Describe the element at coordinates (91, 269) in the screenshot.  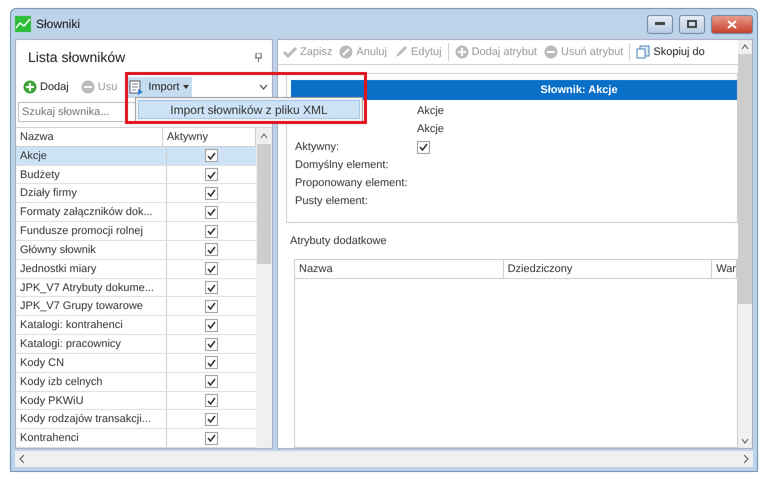
I see `table-cell: Jednostki miary` at that location.